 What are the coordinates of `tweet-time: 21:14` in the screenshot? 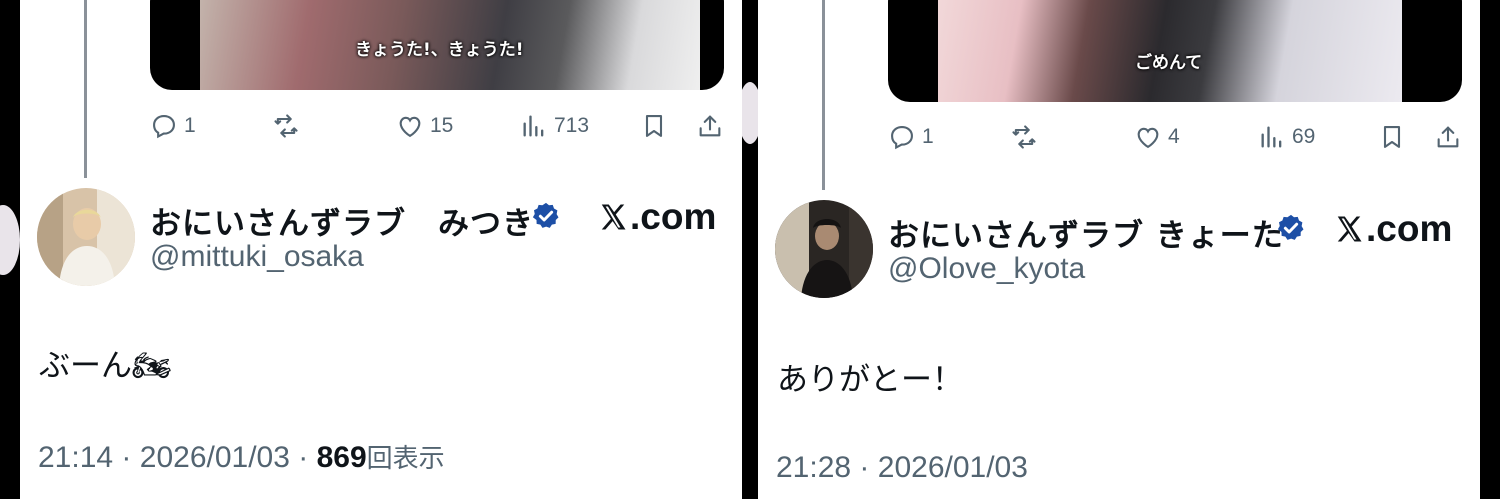 It's located at (75, 457).